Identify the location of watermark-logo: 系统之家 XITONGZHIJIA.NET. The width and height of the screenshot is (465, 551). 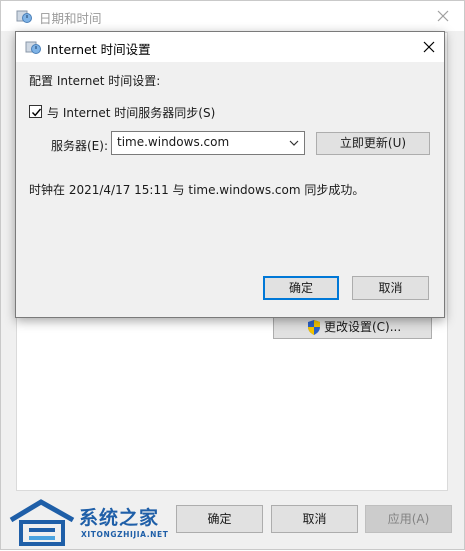
(92, 524).